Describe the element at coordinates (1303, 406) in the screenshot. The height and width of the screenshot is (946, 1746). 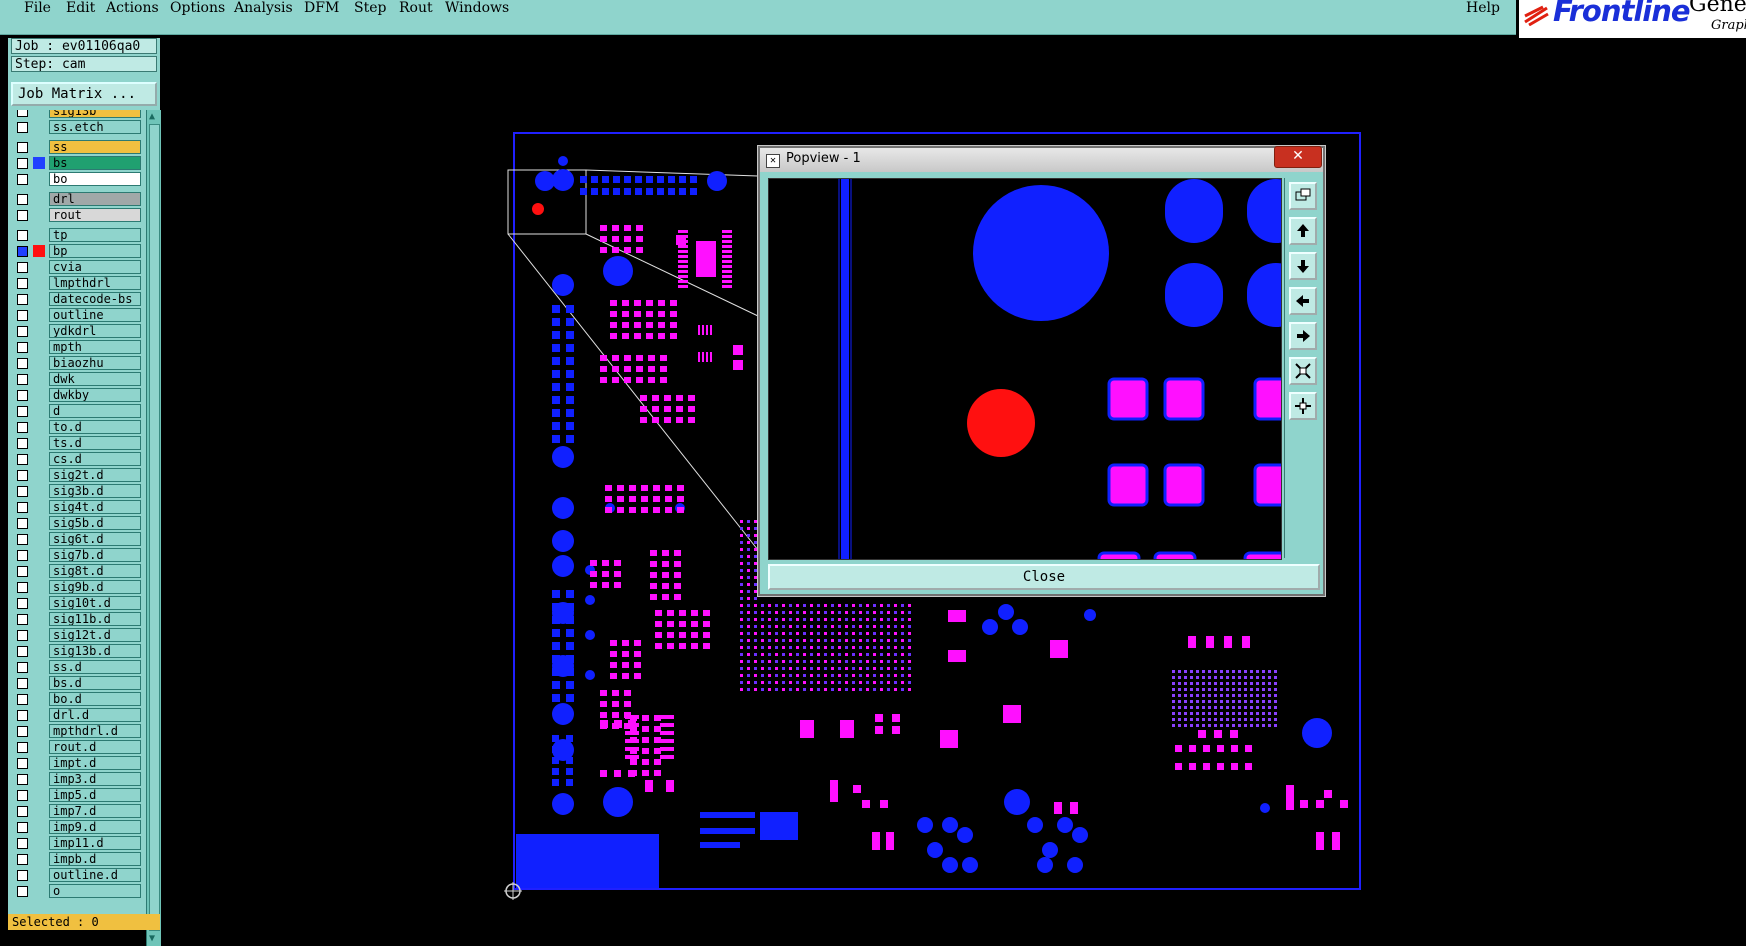
I see `zoom-out-icon` at that location.